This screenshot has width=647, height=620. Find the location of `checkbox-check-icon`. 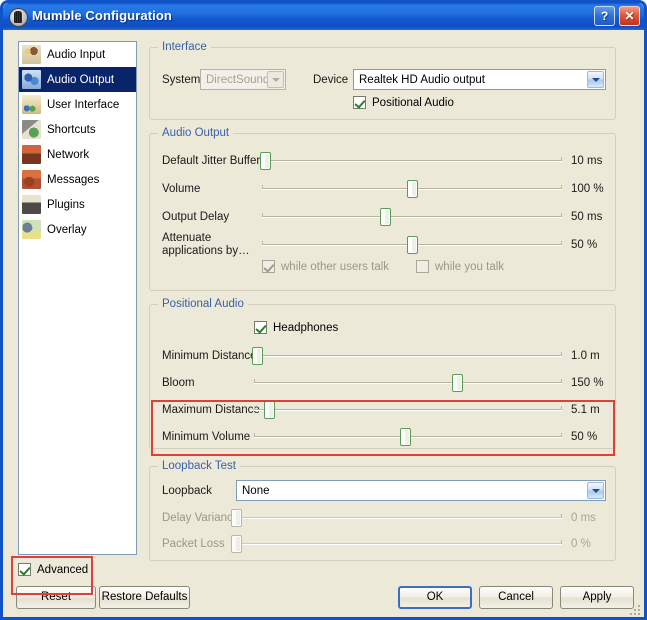

checkbox-check-icon is located at coordinates (24, 569).